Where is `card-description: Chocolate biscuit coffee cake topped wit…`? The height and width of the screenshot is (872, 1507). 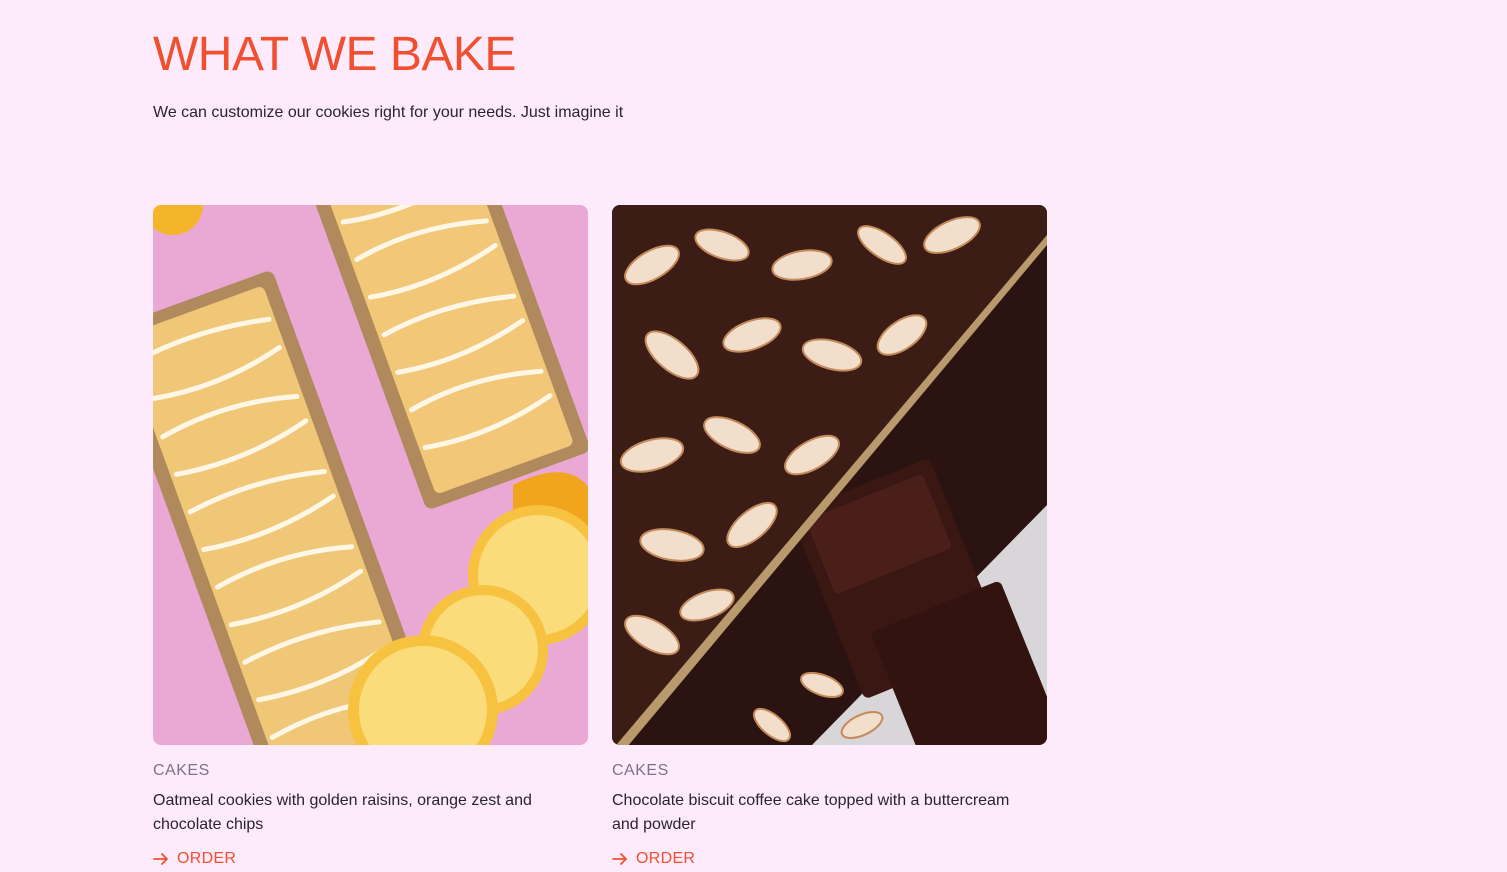
card-description: Chocolate biscuit coffee cake topped wit… is located at coordinates (811, 812).